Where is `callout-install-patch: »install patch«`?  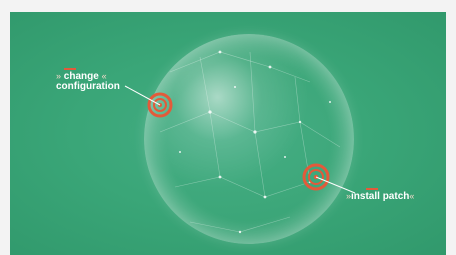 callout-install-patch: »install patch« is located at coordinates (380, 195).